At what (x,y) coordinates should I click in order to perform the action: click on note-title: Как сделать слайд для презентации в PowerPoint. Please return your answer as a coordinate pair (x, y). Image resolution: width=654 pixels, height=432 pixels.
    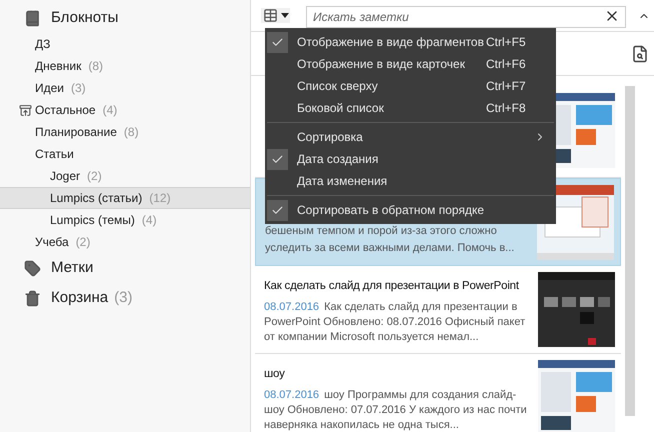
    Looking at the image, I should click on (392, 286).